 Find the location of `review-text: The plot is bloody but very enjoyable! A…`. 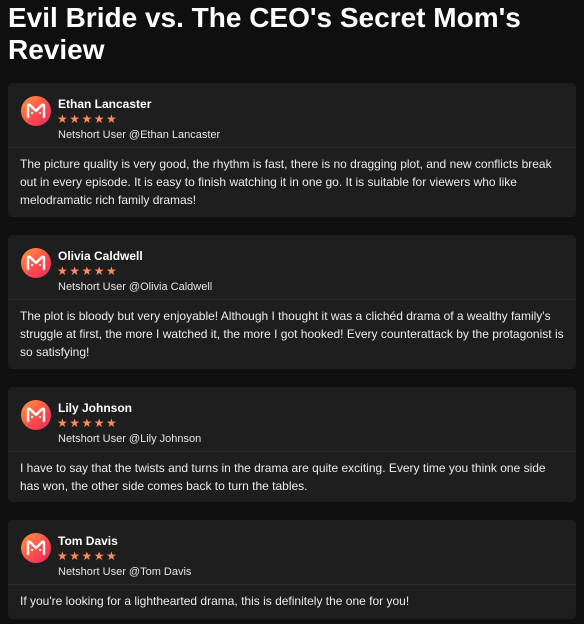

review-text: The plot is bloody but very enjoyable! A… is located at coordinates (292, 334).